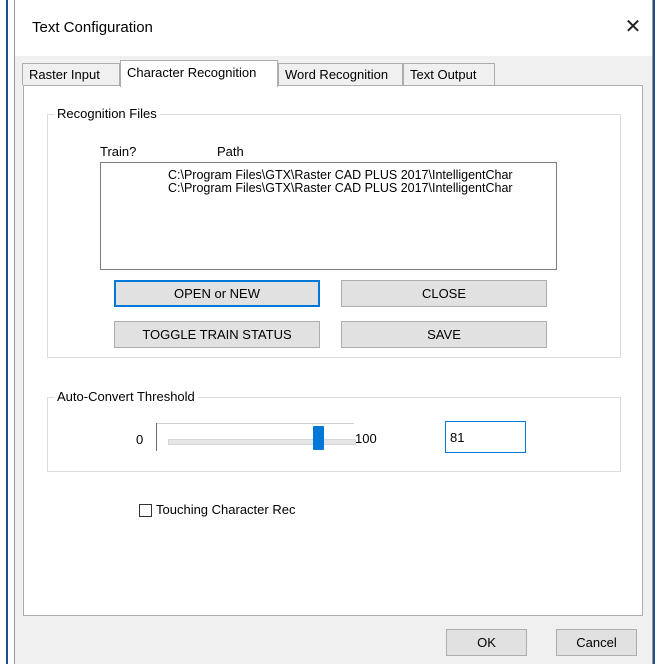  What do you see at coordinates (217, 334) in the screenshot?
I see `toggle-train-status-button: TOGGLE TRAIN STATUS` at bounding box center [217, 334].